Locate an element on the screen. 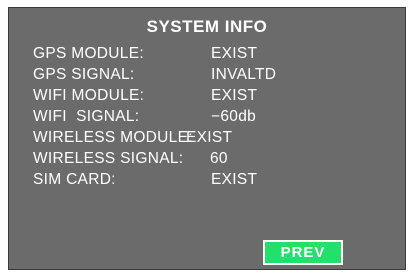 The height and width of the screenshot is (276, 414). prev-button: PREV is located at coordinates (303, 252).